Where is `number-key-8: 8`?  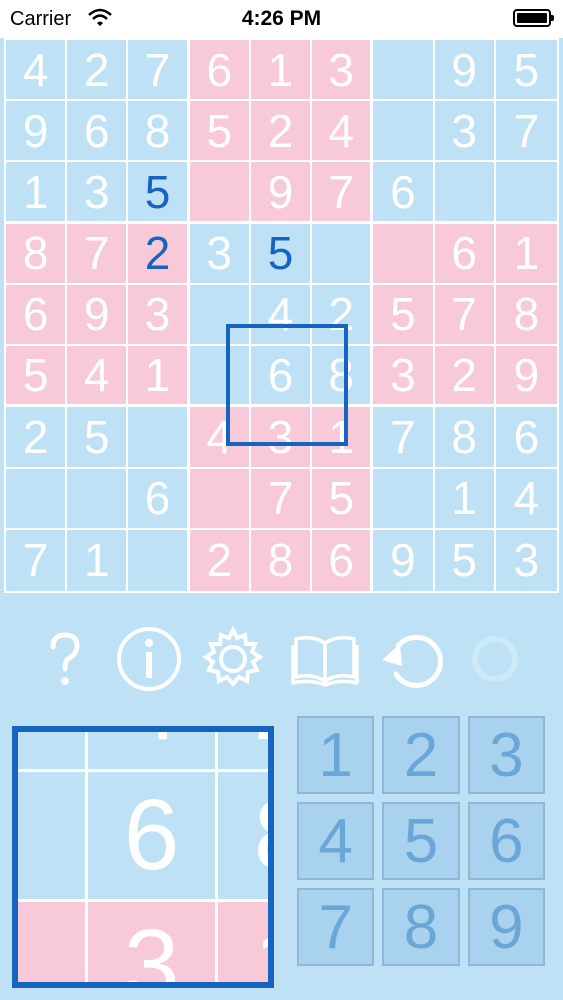 number-key-8: 8 is located at coordinates (421, 927).